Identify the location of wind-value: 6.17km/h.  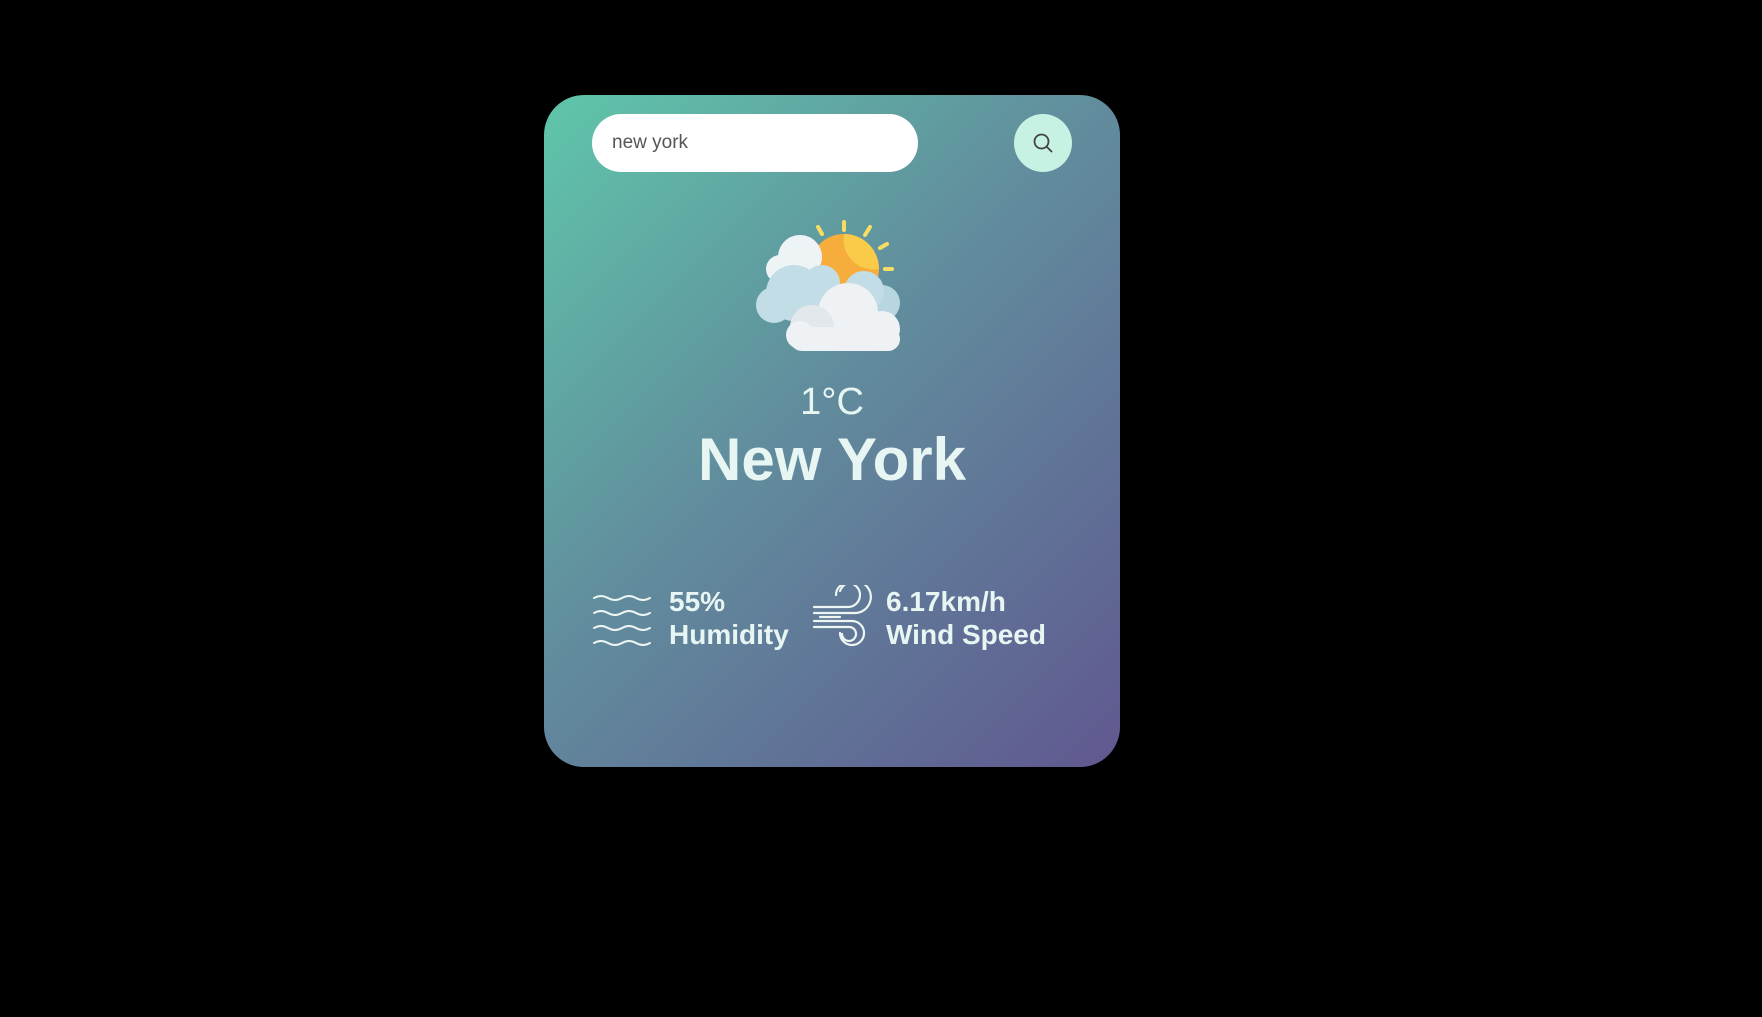
(946, 601).